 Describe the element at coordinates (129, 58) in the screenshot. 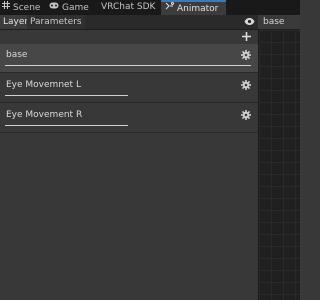

I see `layer-item-base: base` at that location.